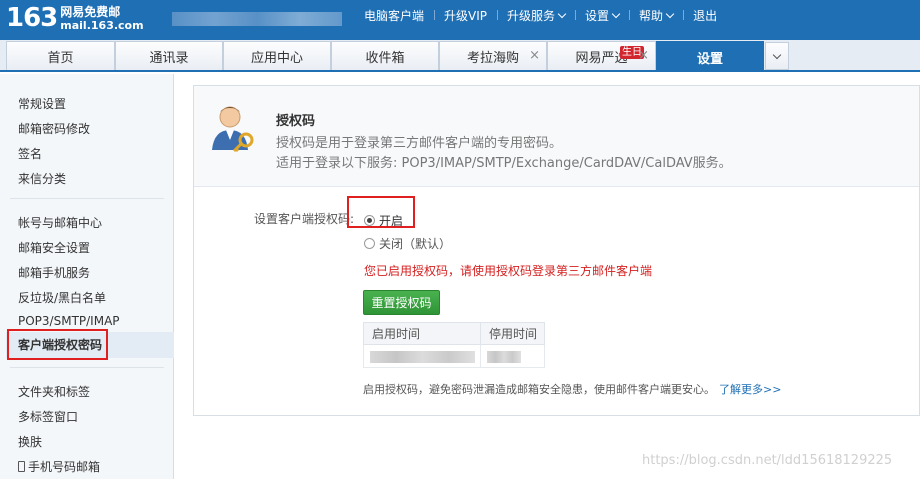 The image size is (920, 479). I want to click on sidebar-item-phone-mail: 手机号码邮箱, so click(59, 466).